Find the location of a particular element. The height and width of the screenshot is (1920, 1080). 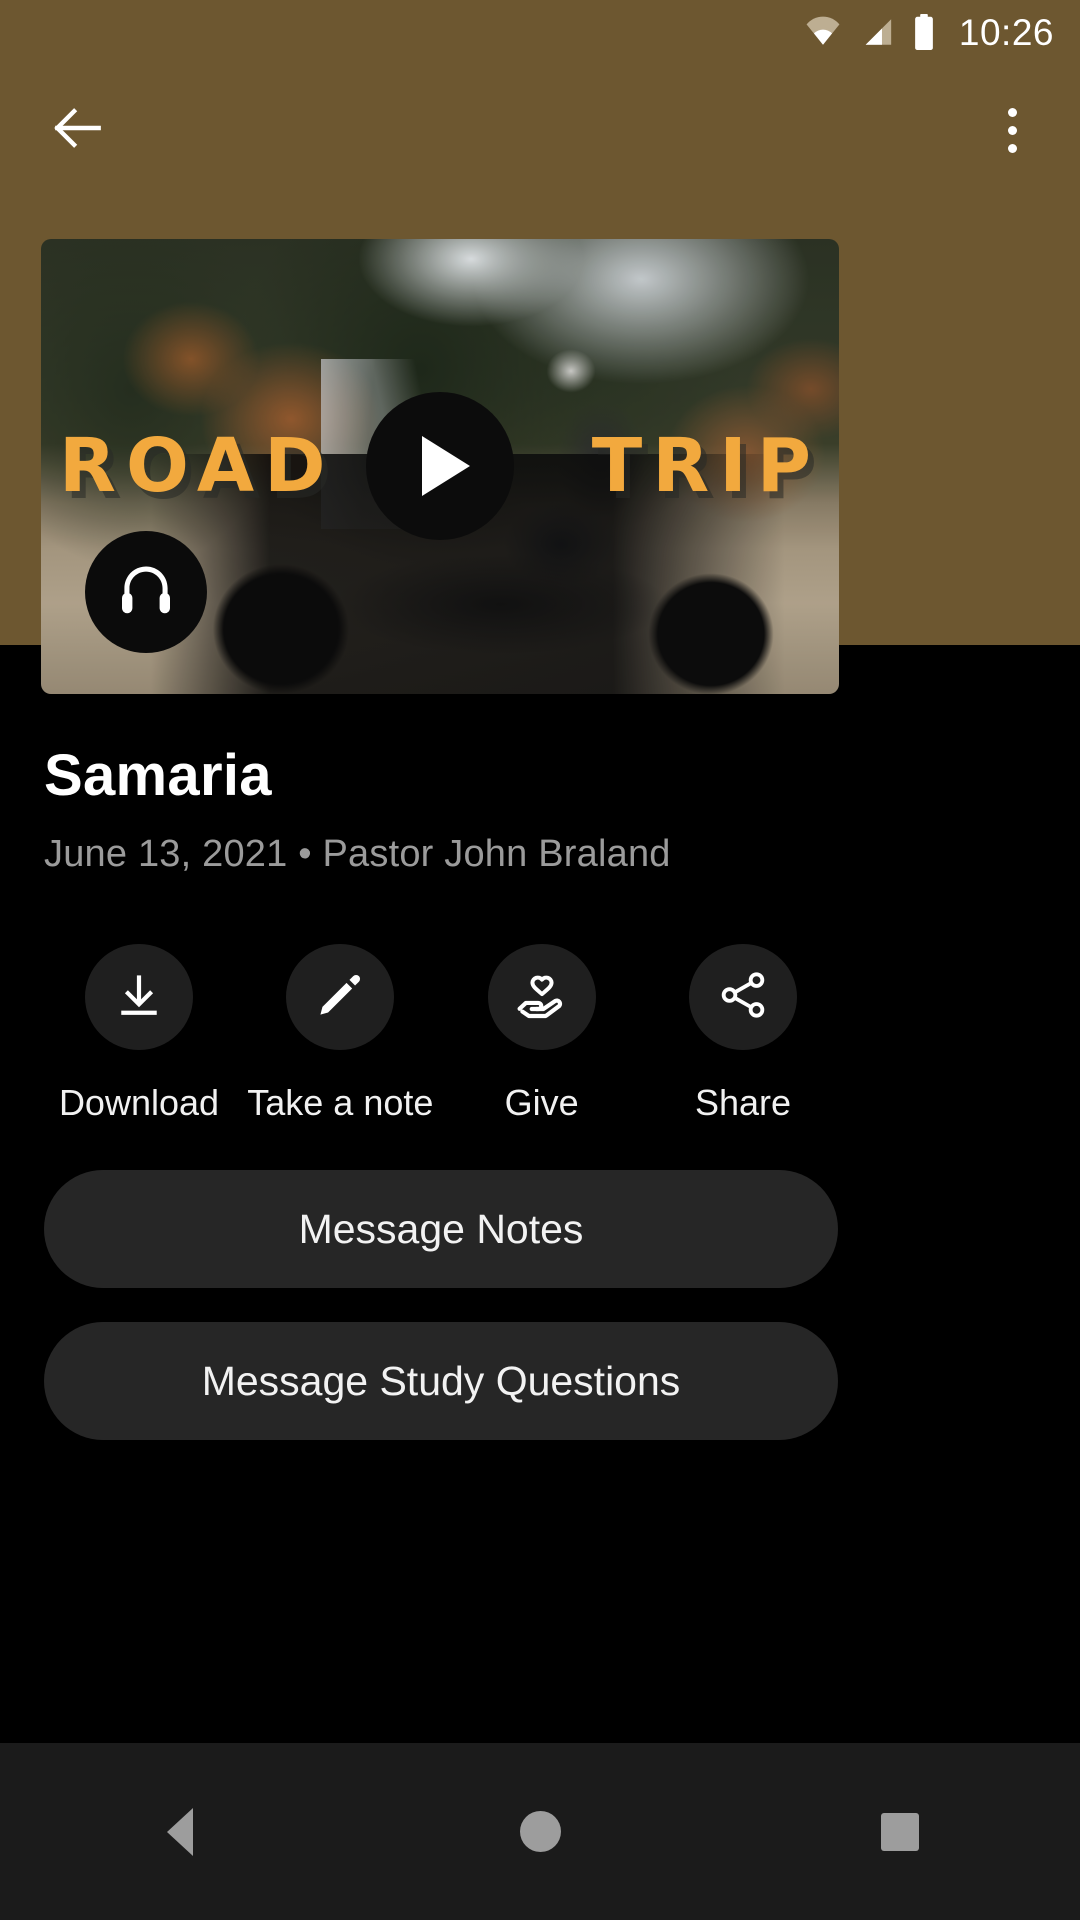

back-arrow-icon is located at coordinates (78, 130).